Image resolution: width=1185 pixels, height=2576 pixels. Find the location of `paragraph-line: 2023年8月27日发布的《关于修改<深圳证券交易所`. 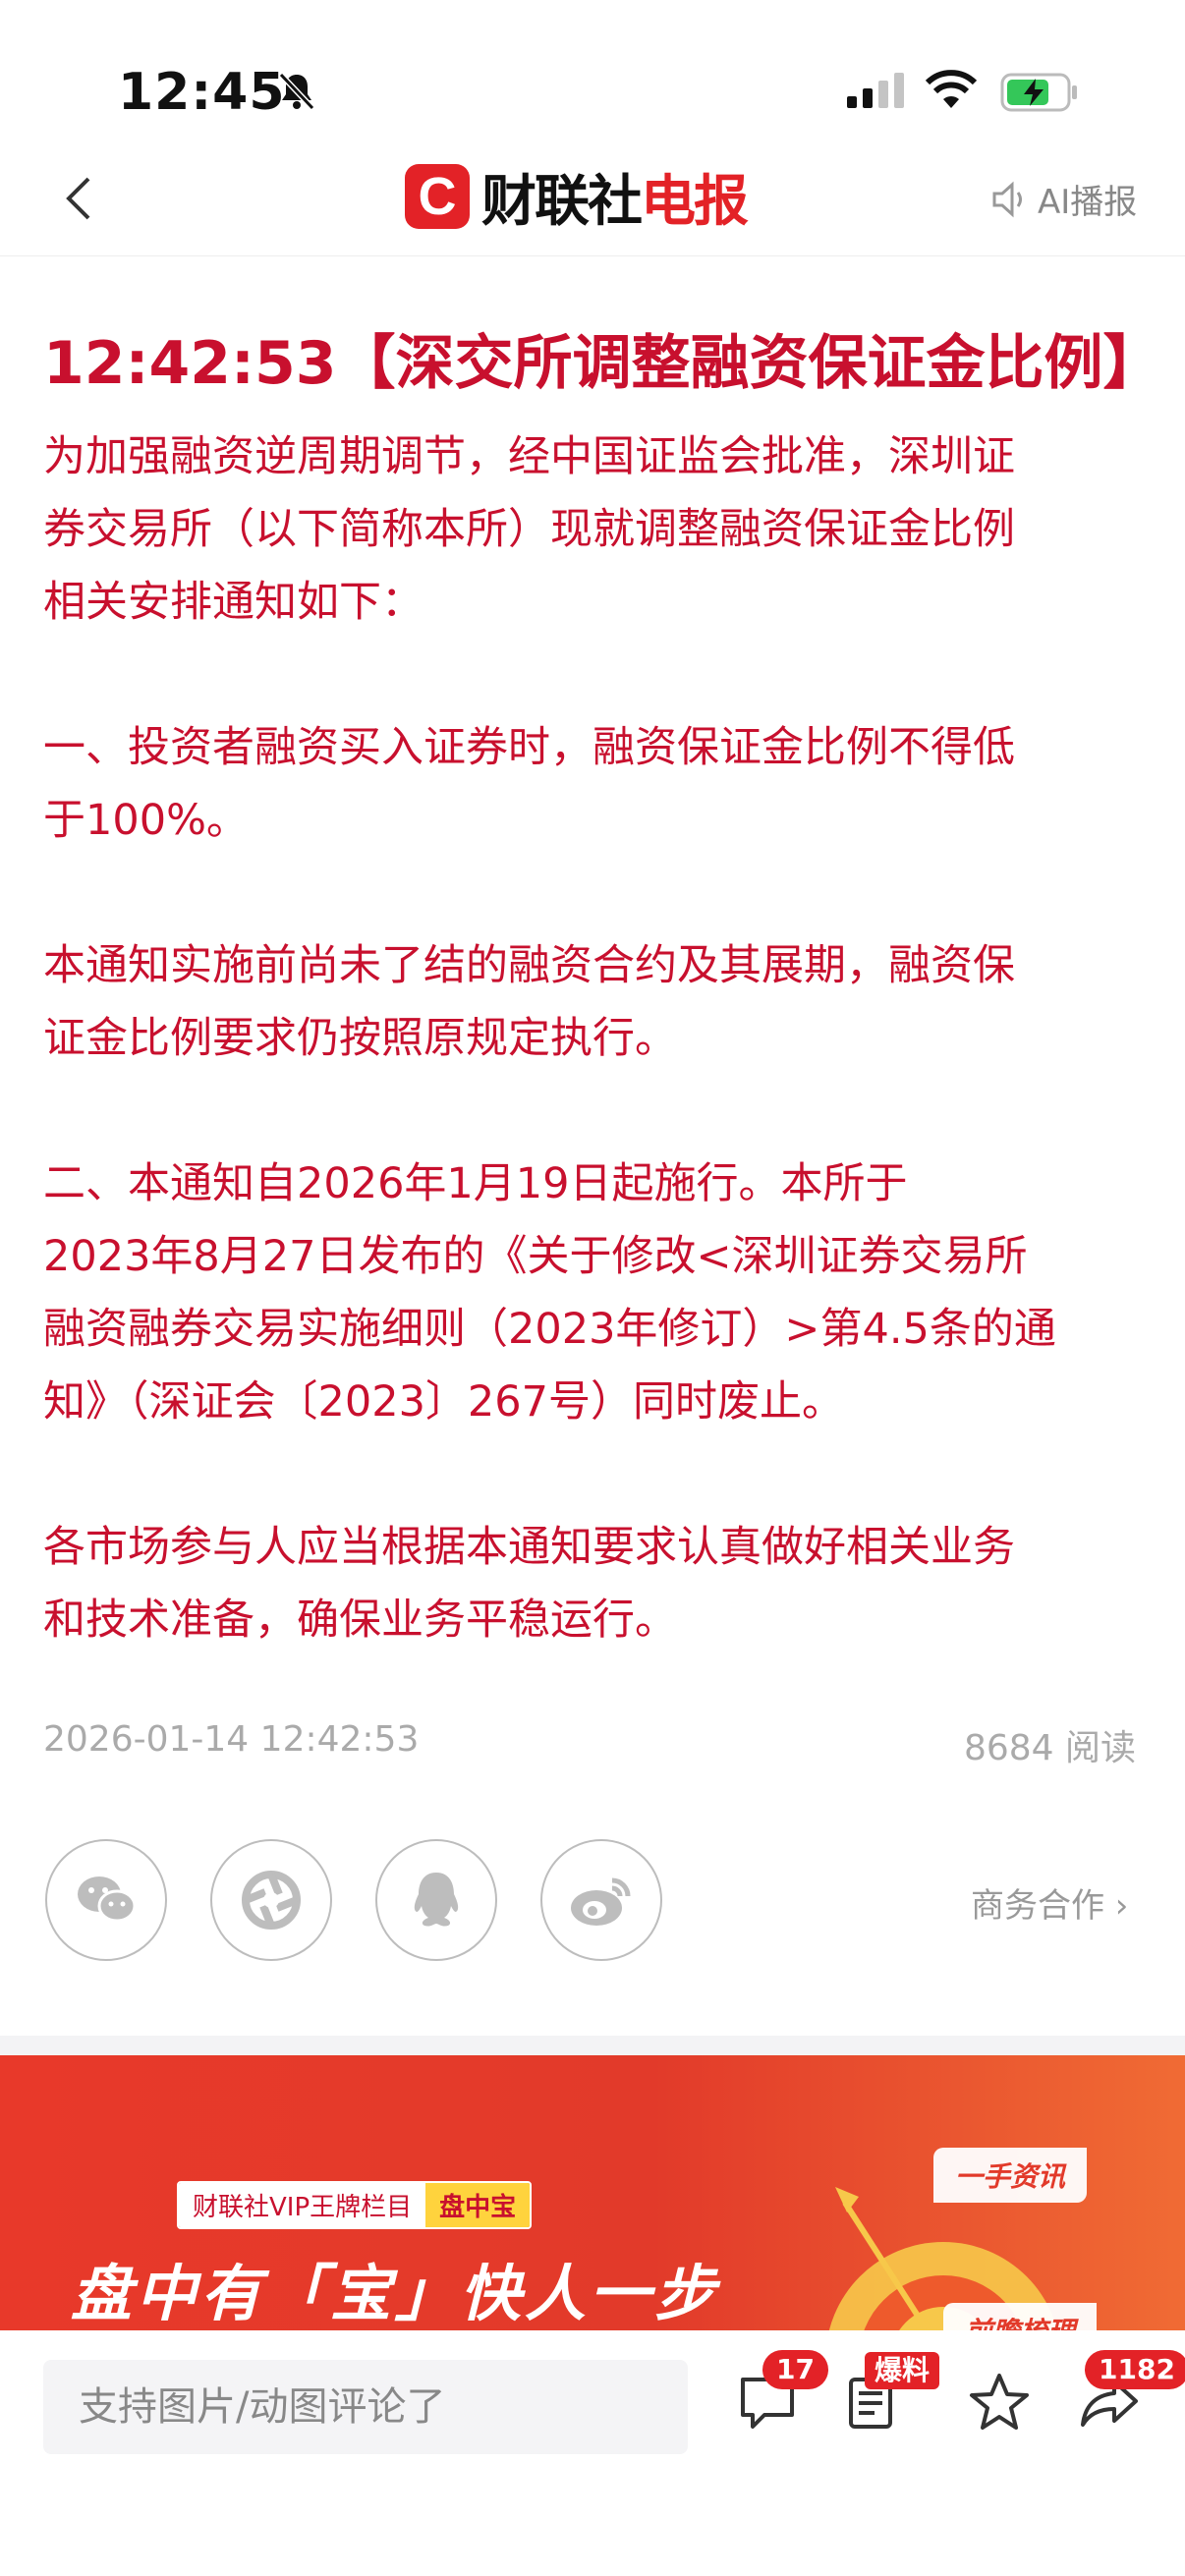

paragraph-line: 2023年8月27日发布的《关于修改<深圳证券交易所 is located at coordinates (536, 1256).